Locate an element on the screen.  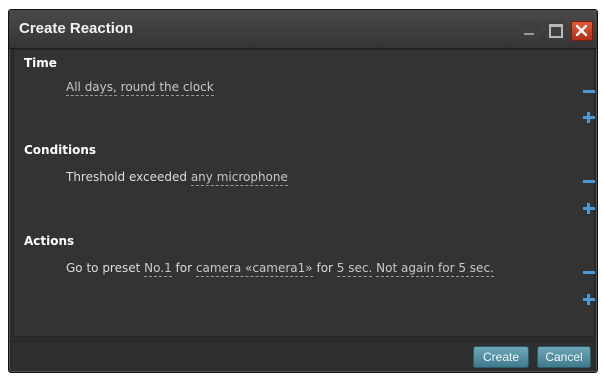
time-rule: All days, round the clock is located at coordinates (140, 88).